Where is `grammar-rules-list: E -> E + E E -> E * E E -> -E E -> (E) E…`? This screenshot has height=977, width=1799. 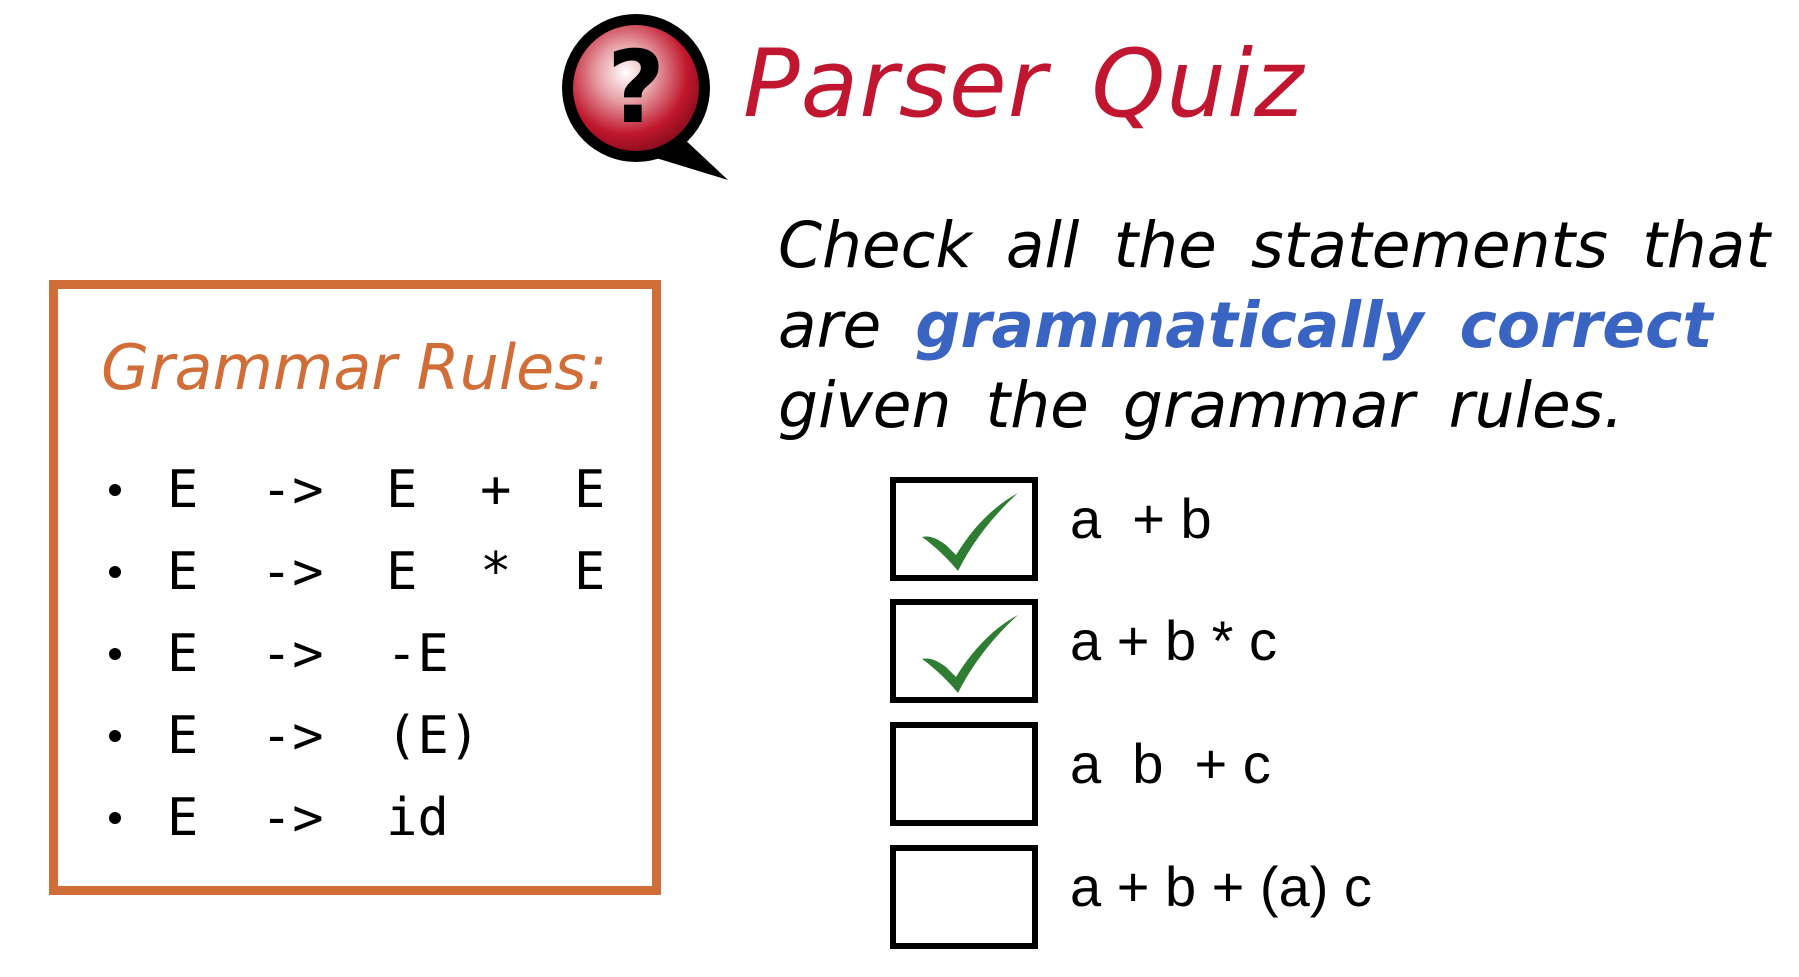 grammar-rules-list: E -> E + E E -> E * E E -> -E E -> (E) E… is located at coordinates (353, 654).